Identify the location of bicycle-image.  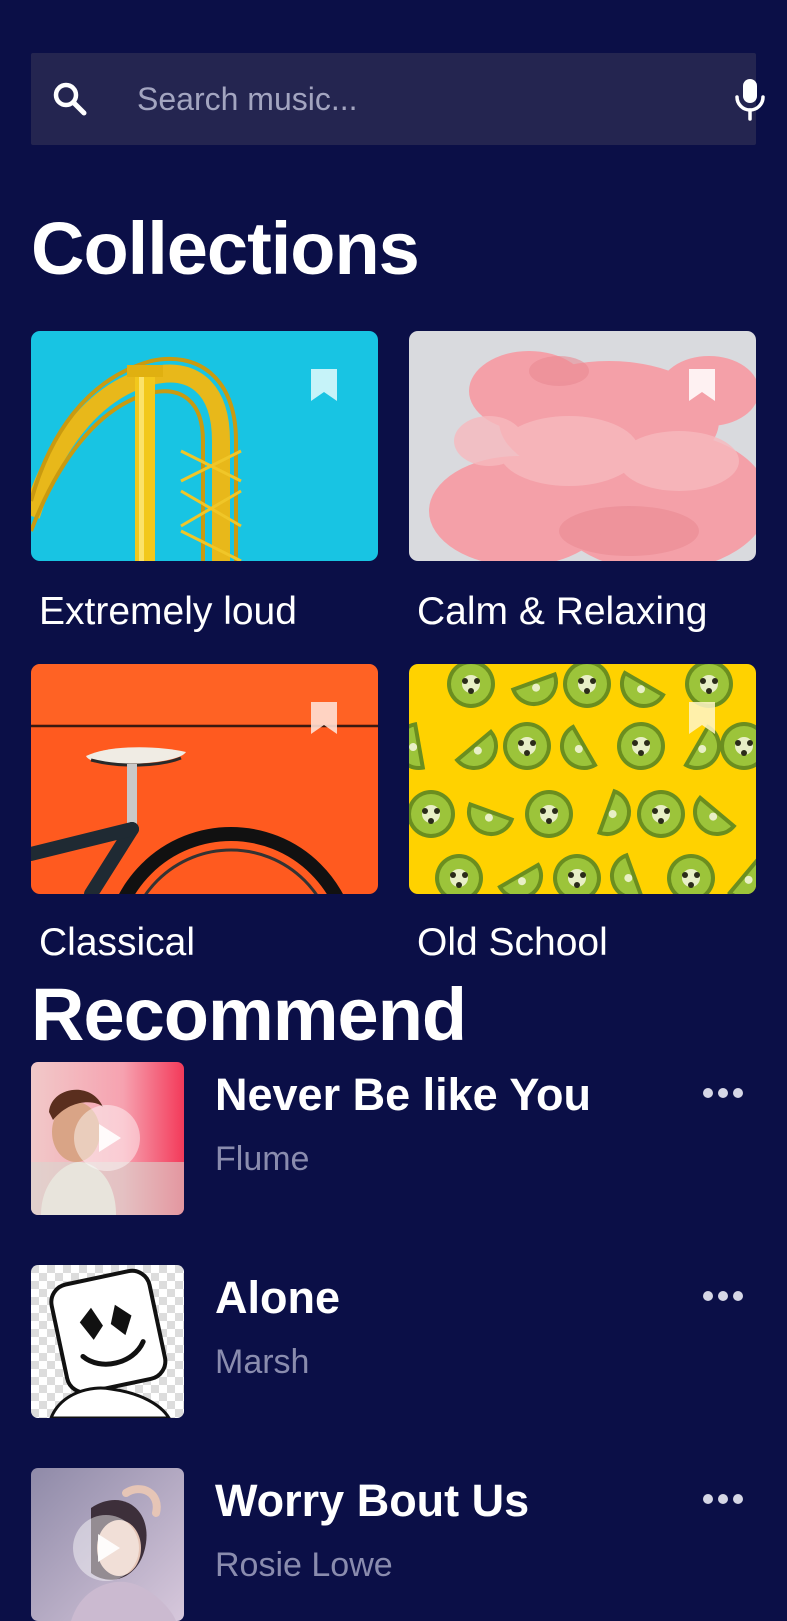
(204, 779).